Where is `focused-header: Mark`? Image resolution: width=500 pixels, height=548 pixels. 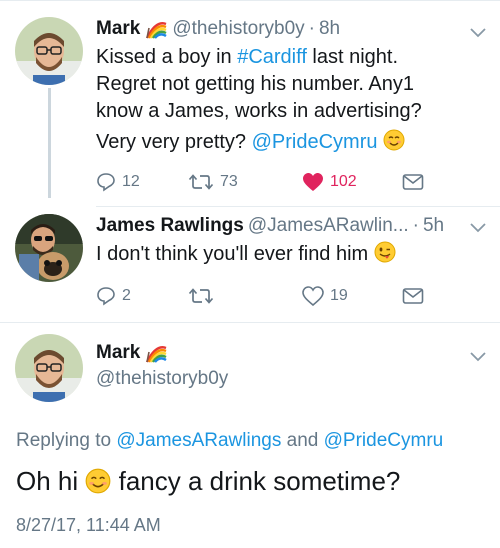 focused-header: Mark is located at coordinates (132, 353).